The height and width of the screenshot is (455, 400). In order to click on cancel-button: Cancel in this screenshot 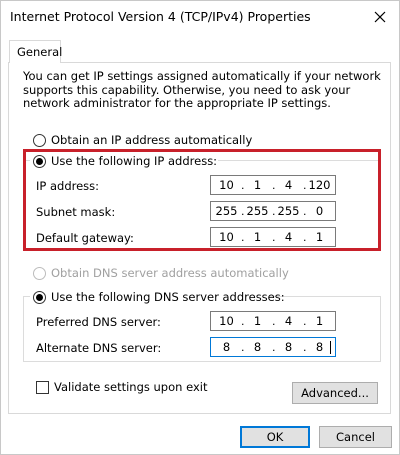, I will do `click(355, 437)`.